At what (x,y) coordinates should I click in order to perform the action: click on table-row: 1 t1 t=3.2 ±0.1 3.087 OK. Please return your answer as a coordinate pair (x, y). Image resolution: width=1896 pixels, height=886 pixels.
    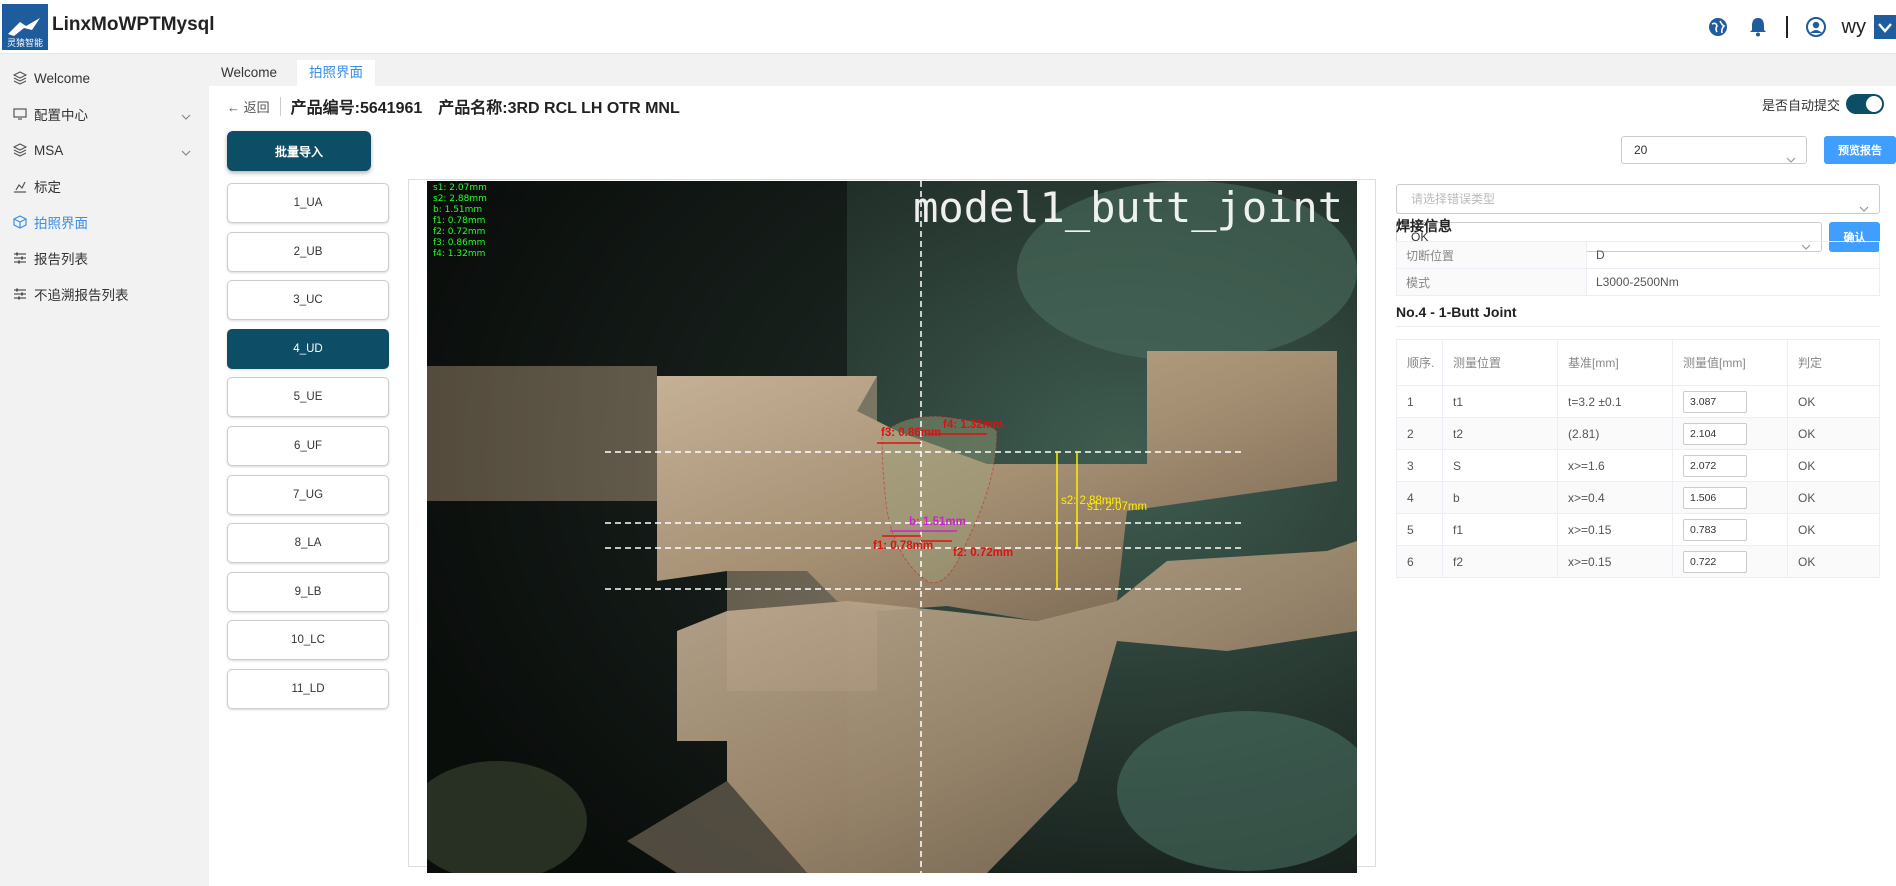
    Looking at the image, I should click on (1638, 401).